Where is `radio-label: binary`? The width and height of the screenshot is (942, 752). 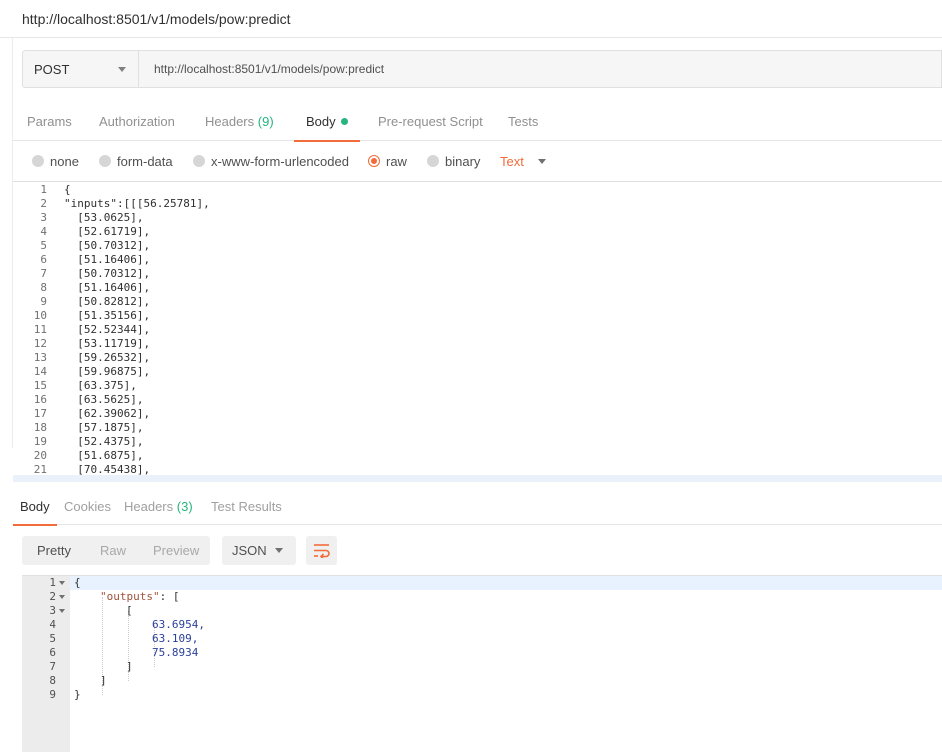 radio-label: binary is located at coordinates (463, 161).